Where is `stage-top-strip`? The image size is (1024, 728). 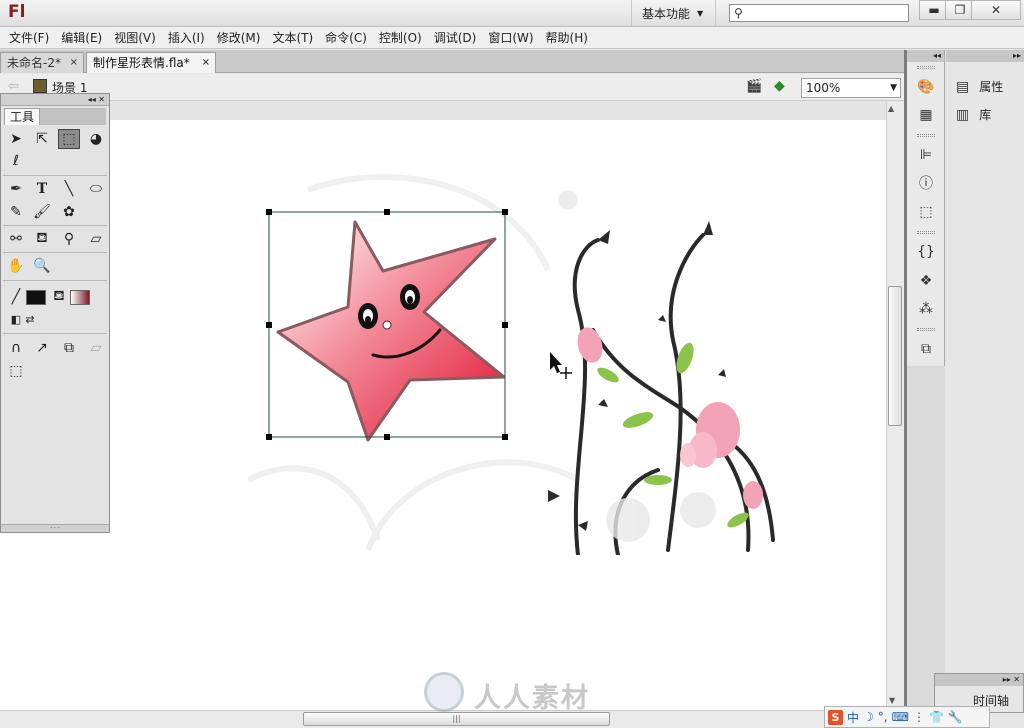
stage-top-strip is located at coordinates (498, 111).